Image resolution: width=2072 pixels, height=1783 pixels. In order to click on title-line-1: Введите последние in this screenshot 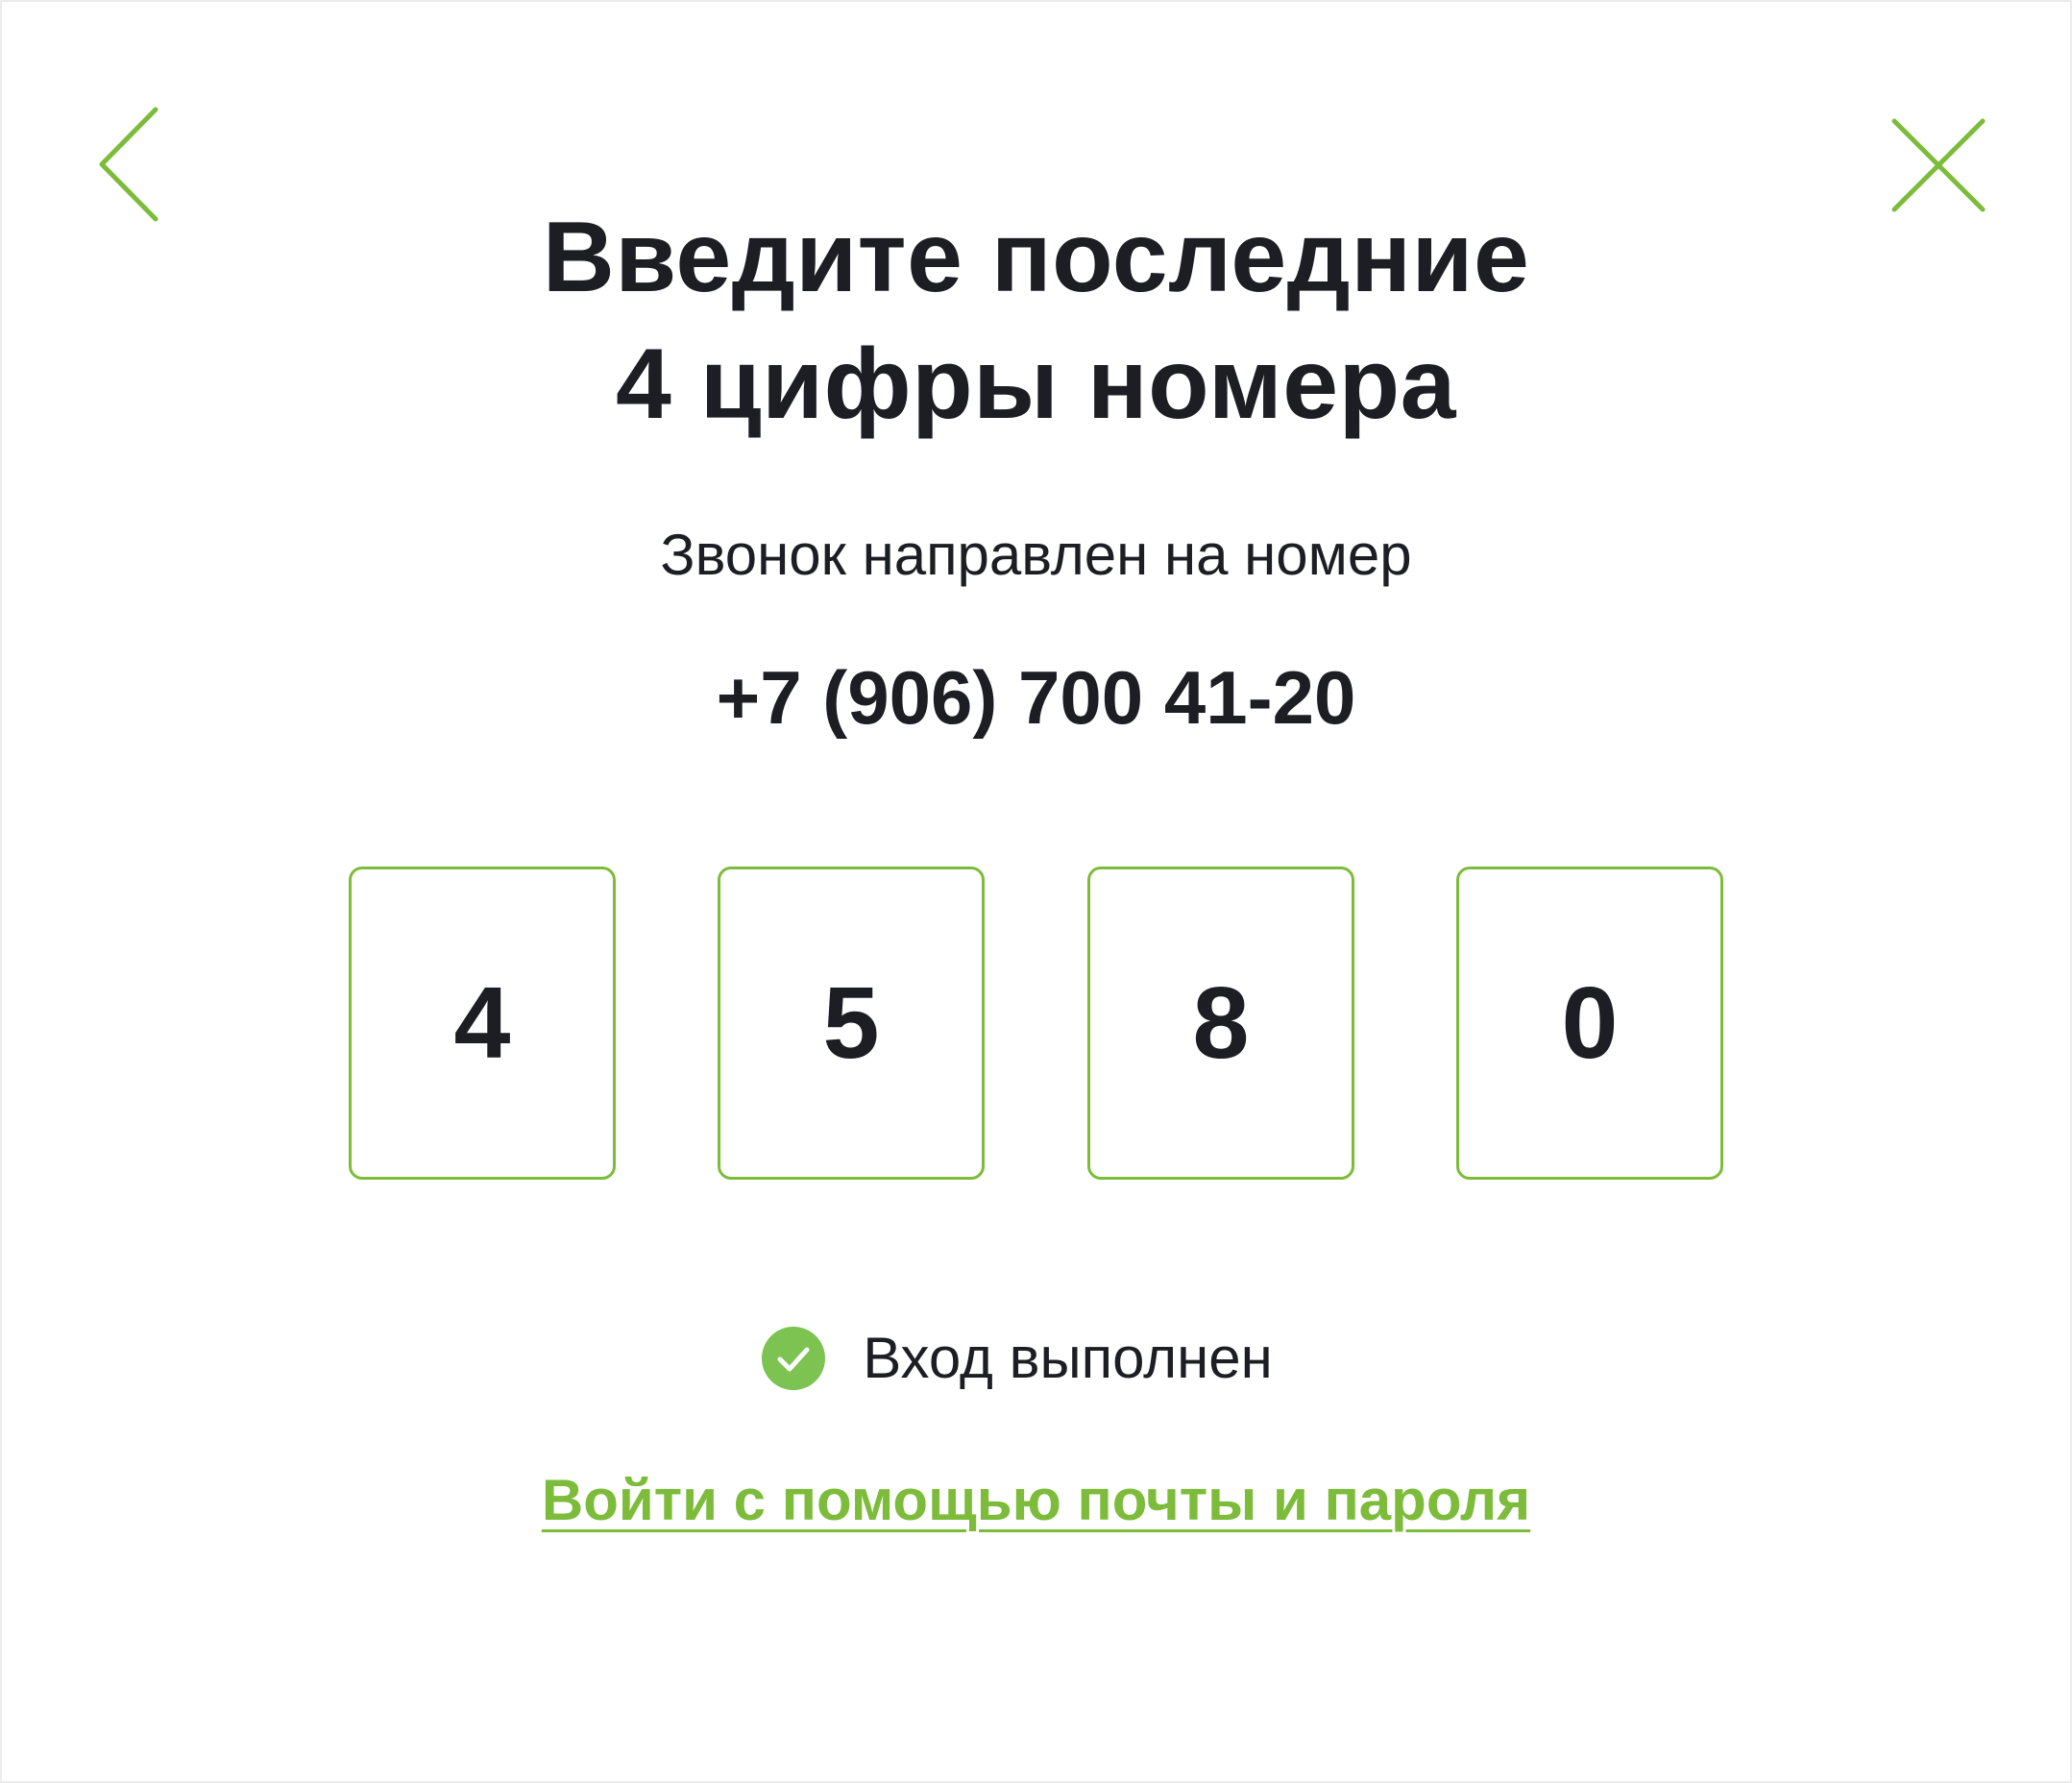, I will do `click(1036, 258)`.